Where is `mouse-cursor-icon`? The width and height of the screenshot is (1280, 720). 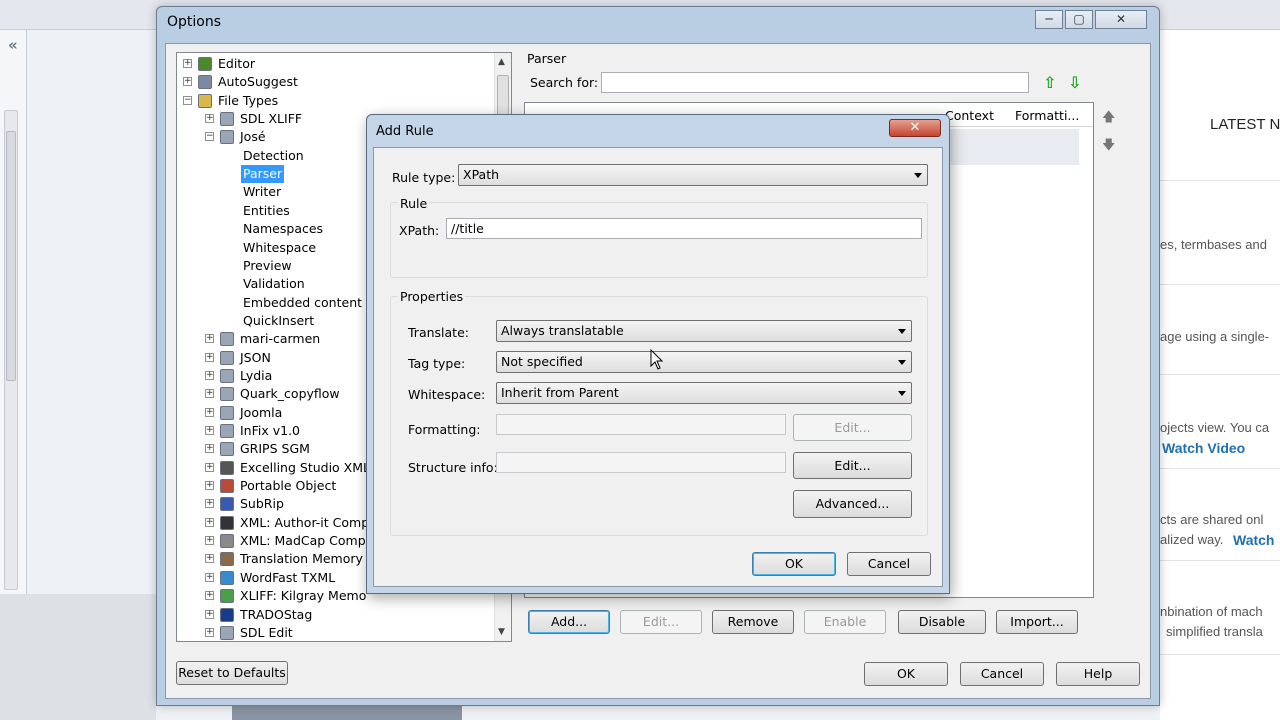
mouse-cursor-icon is located at coordinates (657, 359).